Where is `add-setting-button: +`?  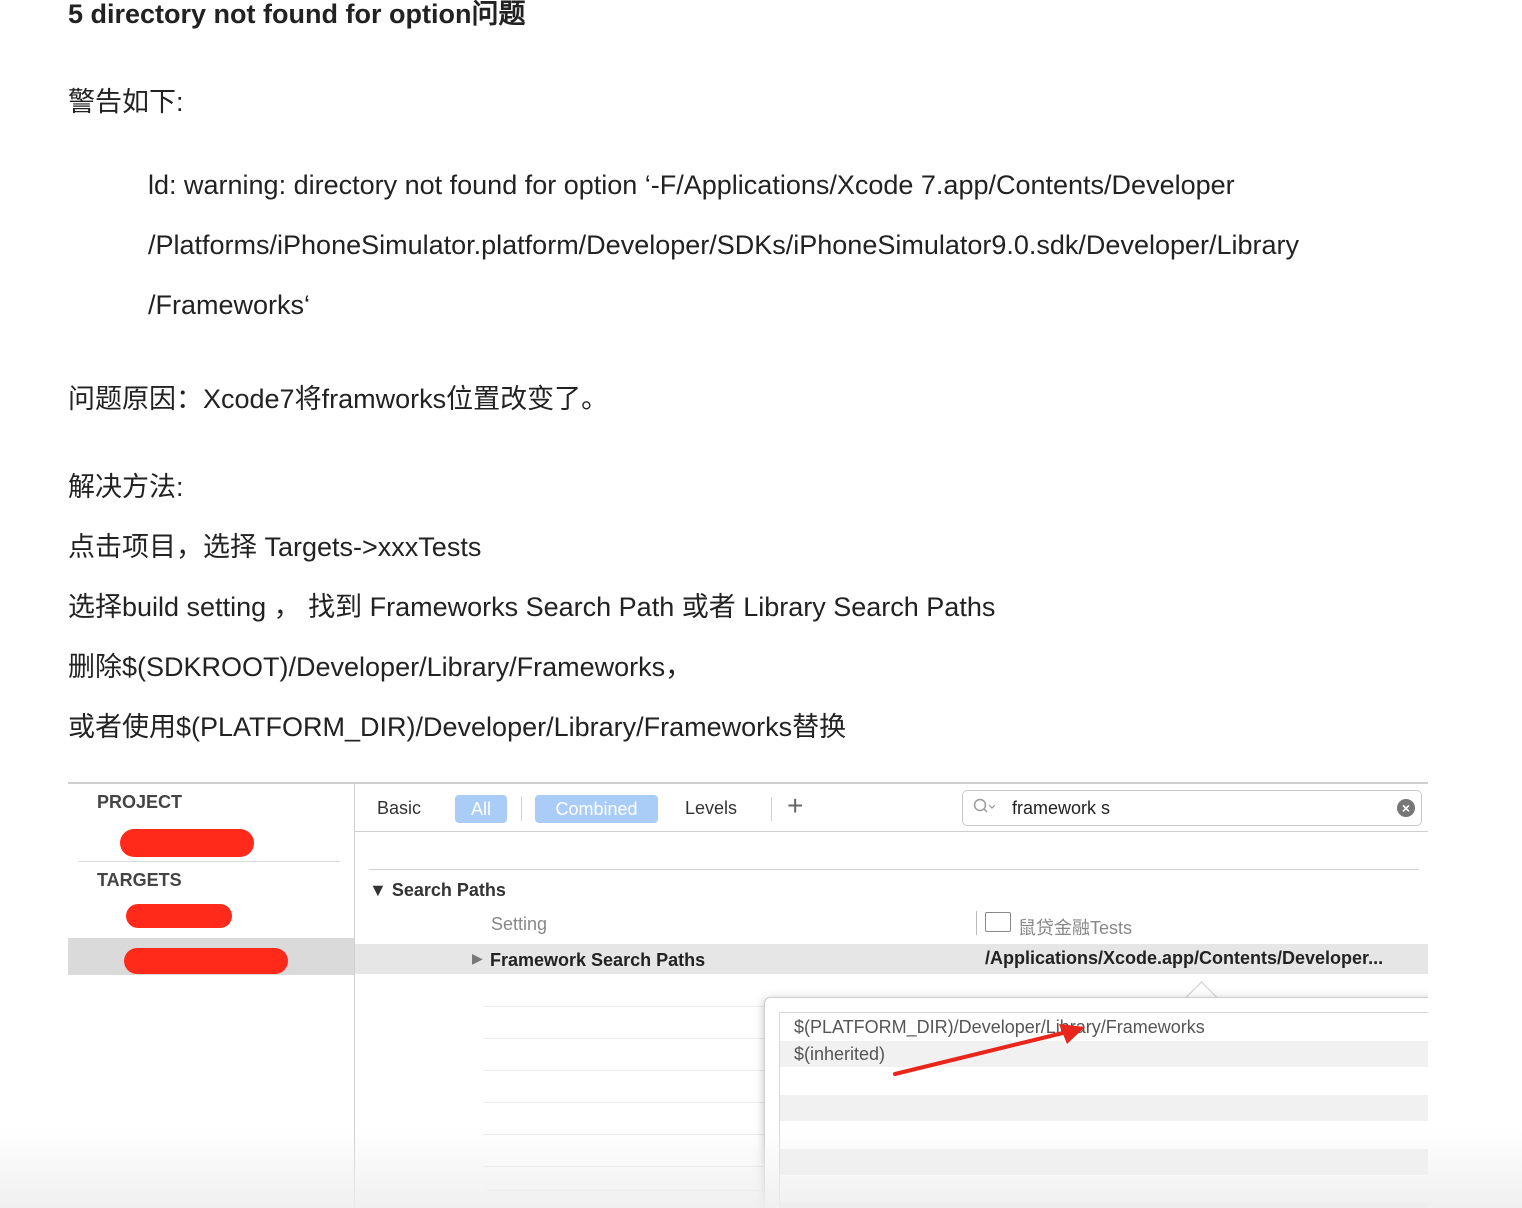 add-setting-button: + is located at coordinates (795, 806).